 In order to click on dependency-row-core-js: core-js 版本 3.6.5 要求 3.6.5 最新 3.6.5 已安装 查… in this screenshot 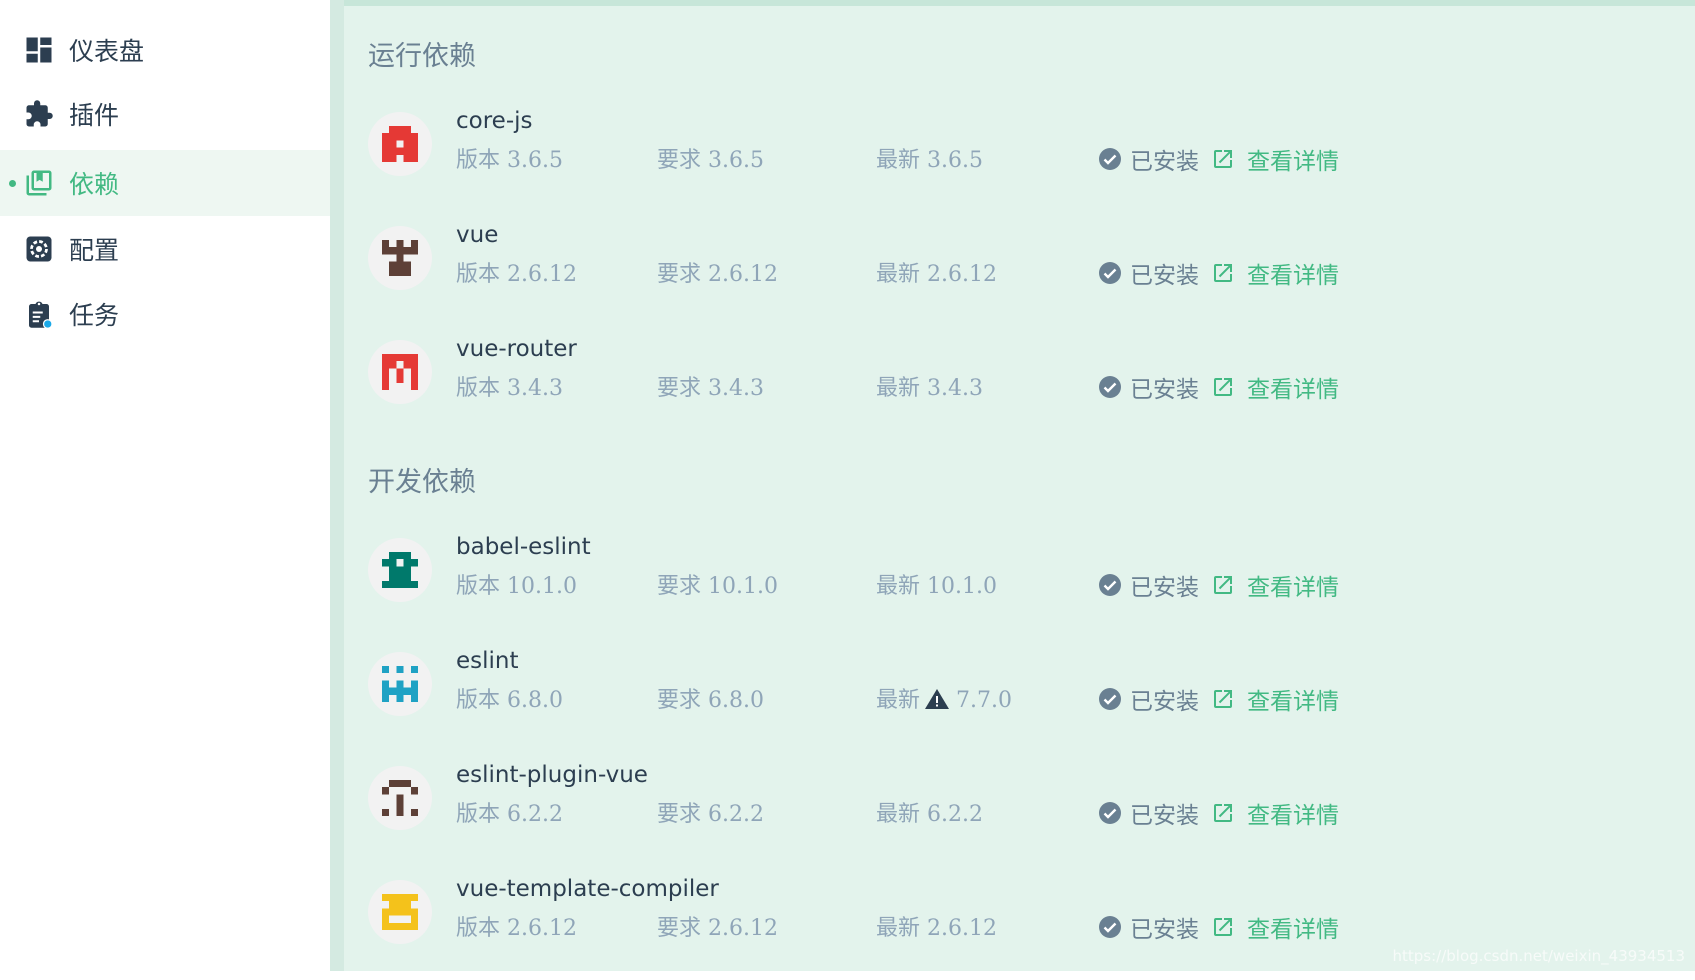, I will do `click(1019, 160)`.